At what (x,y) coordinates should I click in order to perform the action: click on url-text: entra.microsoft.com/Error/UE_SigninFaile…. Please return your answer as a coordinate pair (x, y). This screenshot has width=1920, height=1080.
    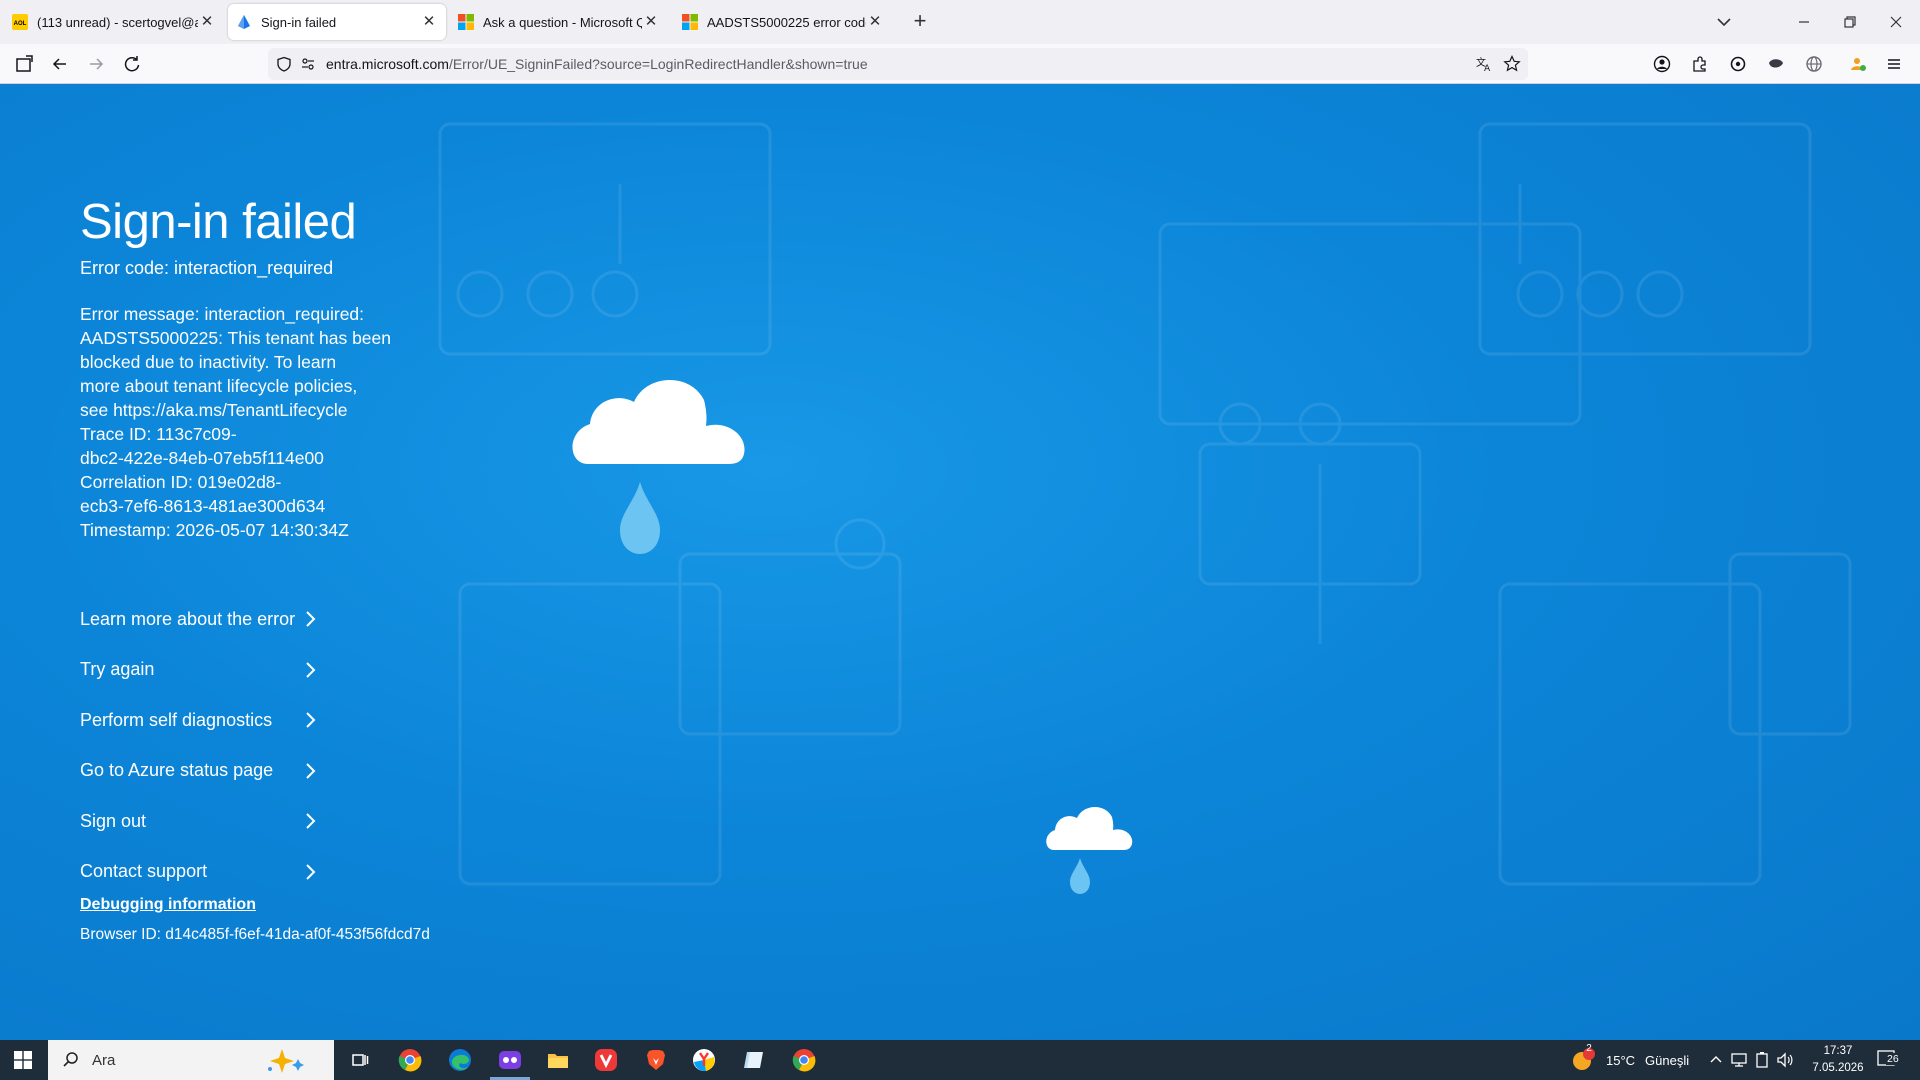
    Looking at the image, I should click on (597, 64).